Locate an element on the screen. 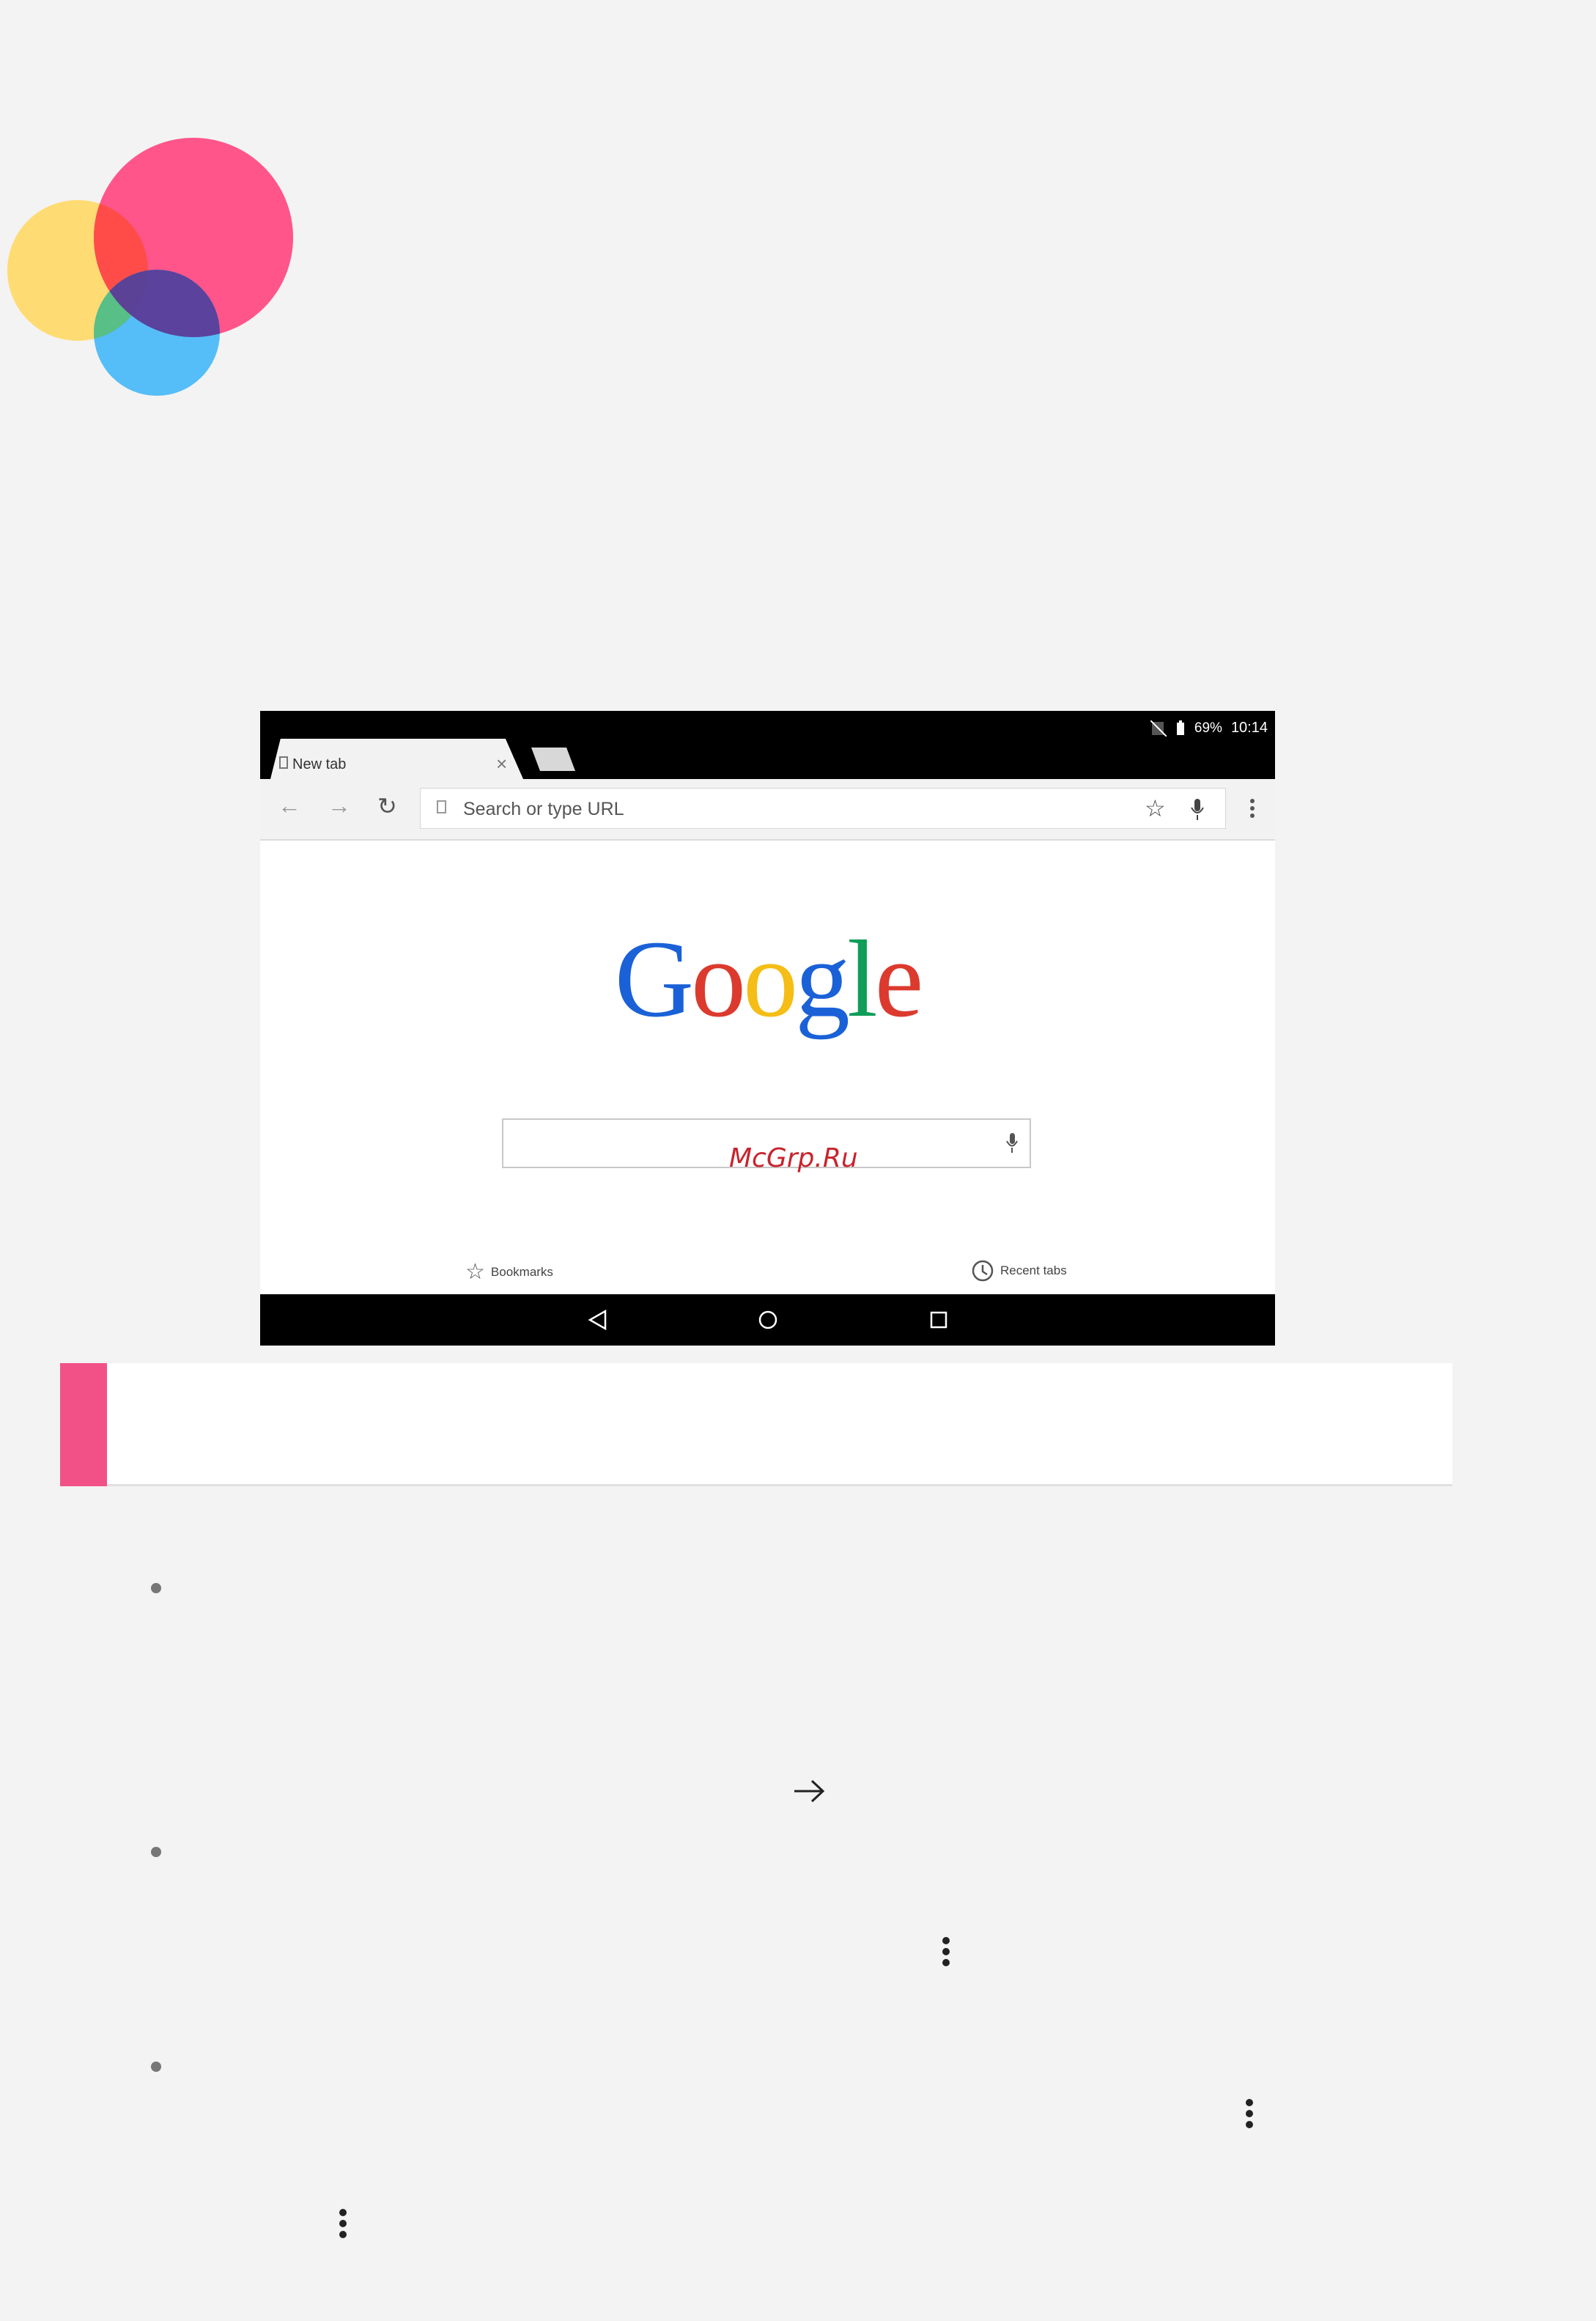 This screenshot has height=2321, width=1596. forward-arrow-icon: → is located at coordinates (339, 805).